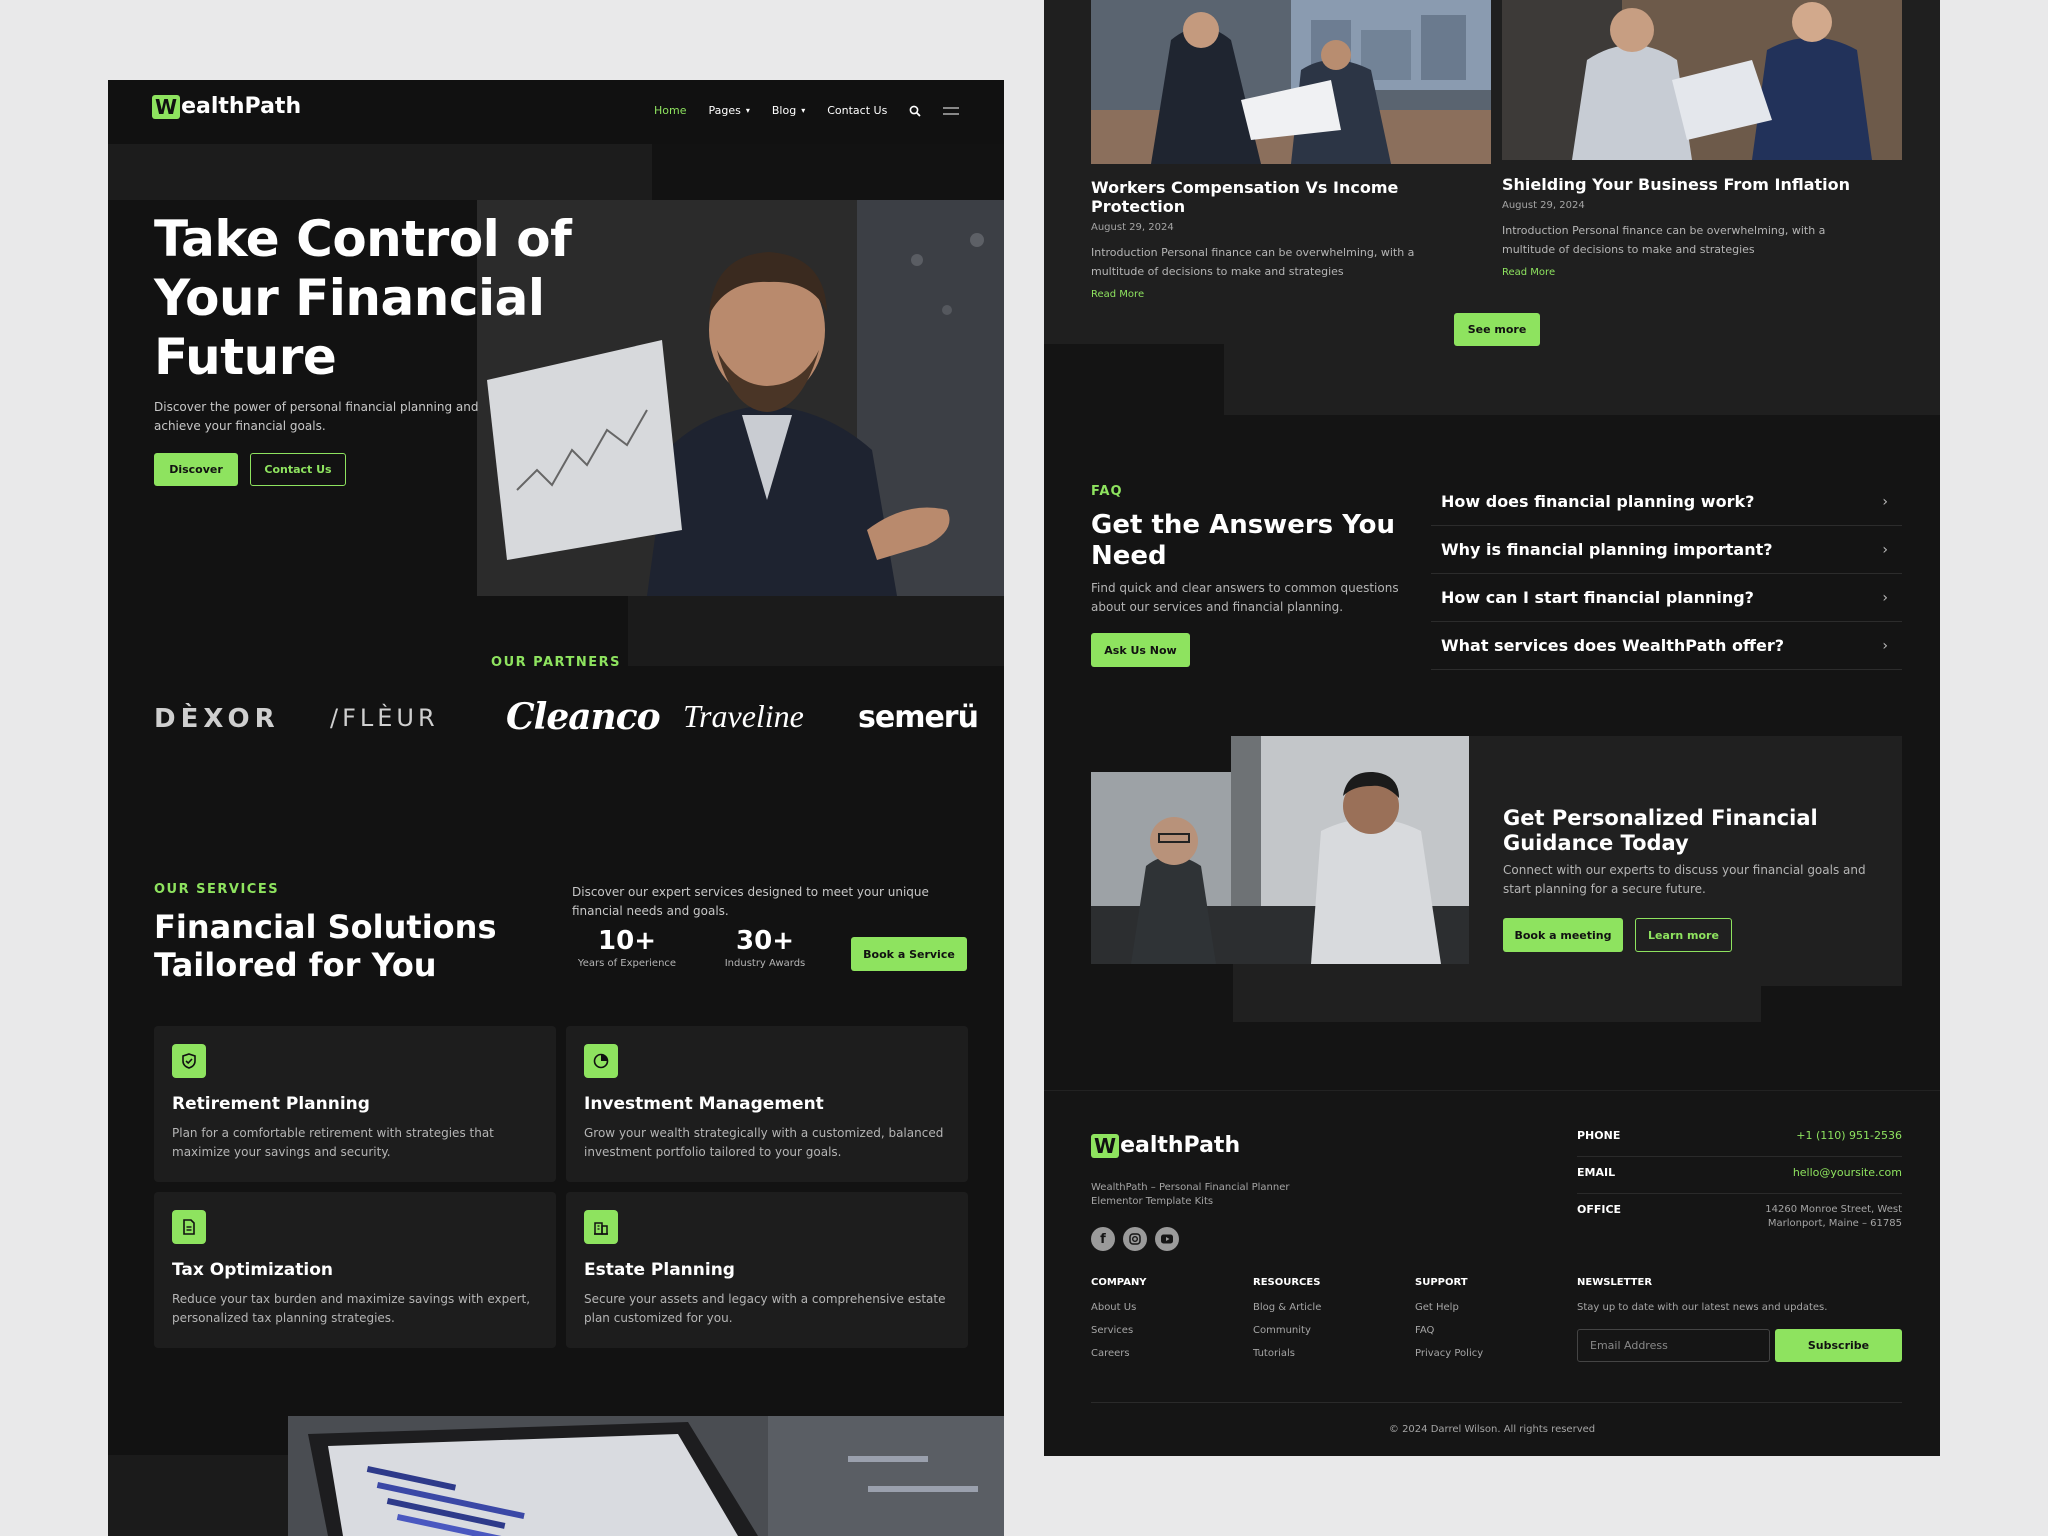 Image resolution: width=2048 pixels, height=1536 pixels. I want to click on building-icon, so click(601, 1227).